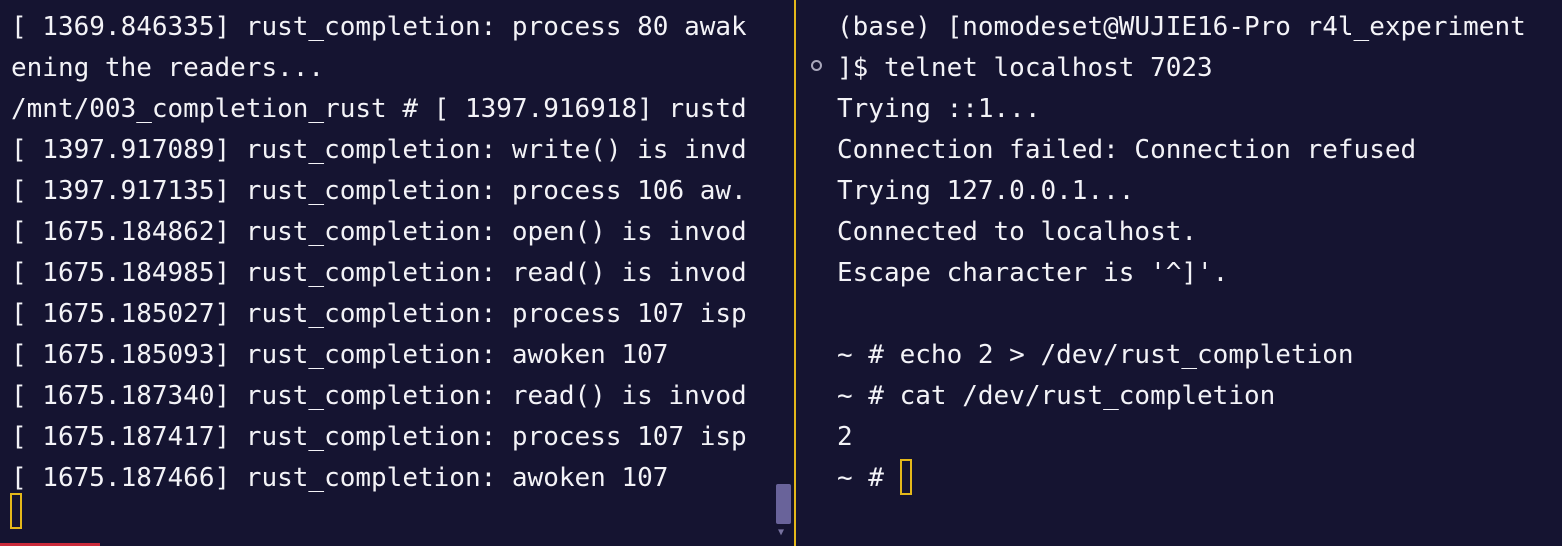 The width and height of the screenshot is (1562, 546). Describe the element at coordinates (781, 533) in the screenshot. I see `scroll-down-arrow-icon: ▼` at that location.